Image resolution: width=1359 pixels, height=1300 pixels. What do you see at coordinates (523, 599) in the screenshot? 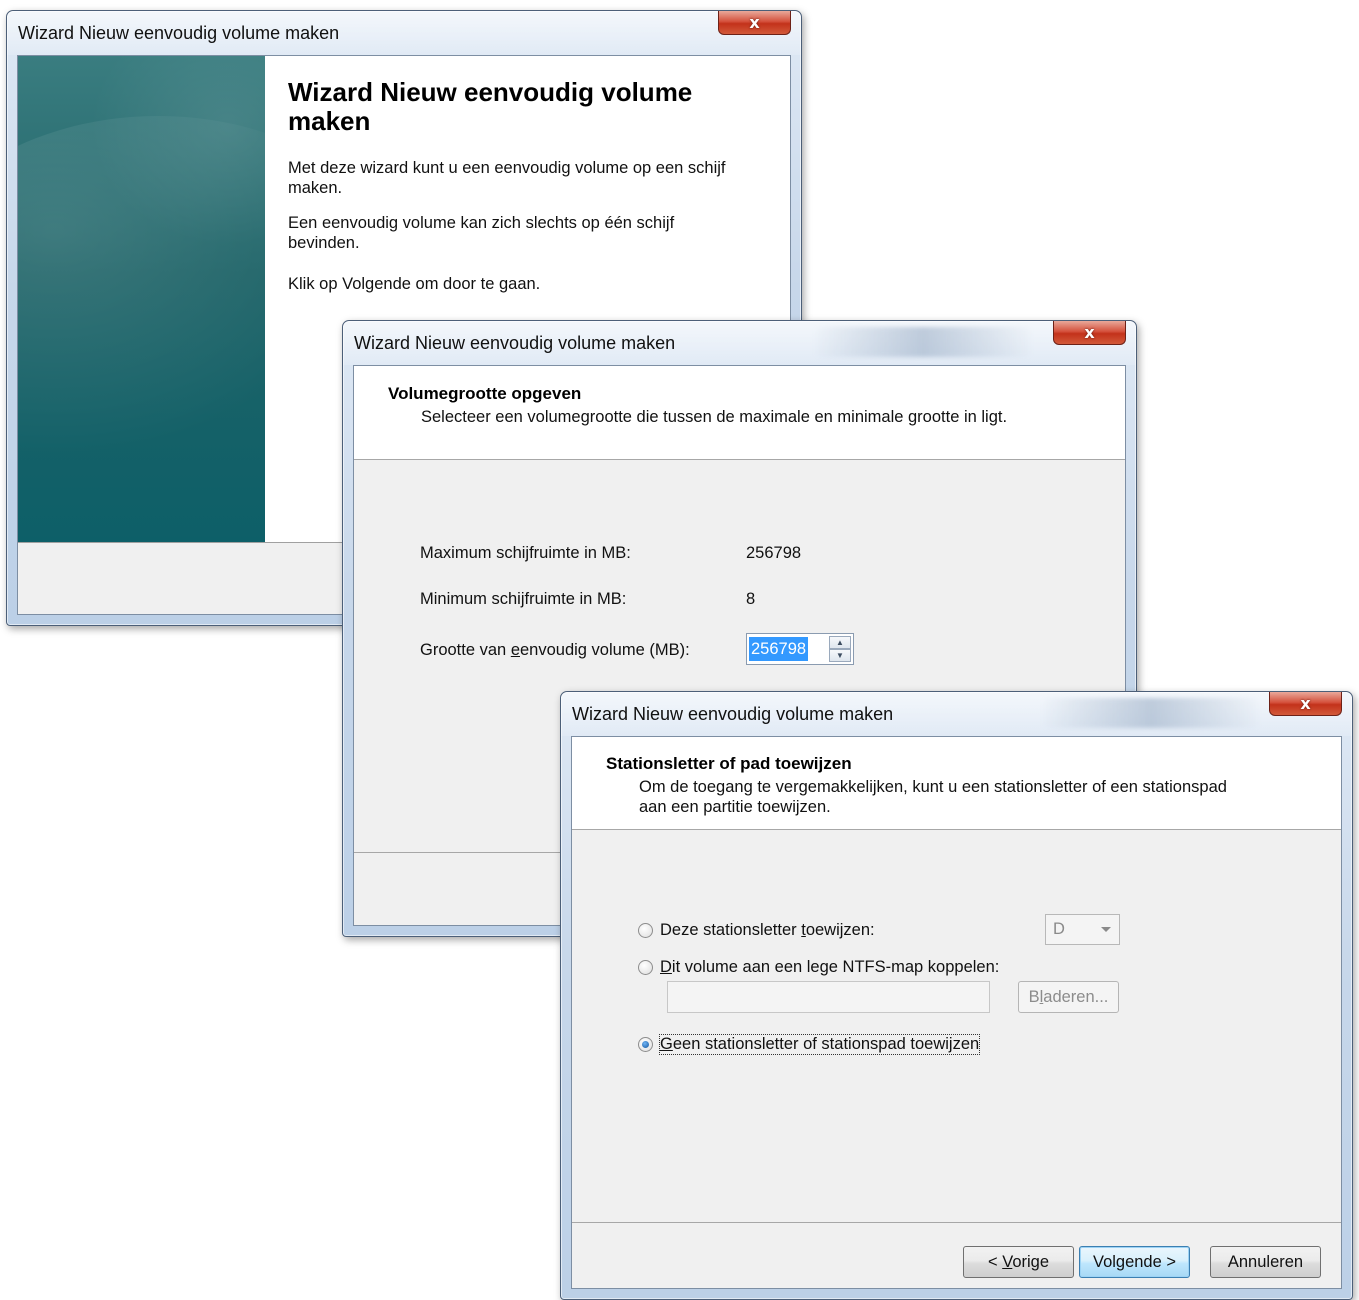
I see `min-space-label: Minimum schijfruimte in MB:` at bounding box center [523, 599].